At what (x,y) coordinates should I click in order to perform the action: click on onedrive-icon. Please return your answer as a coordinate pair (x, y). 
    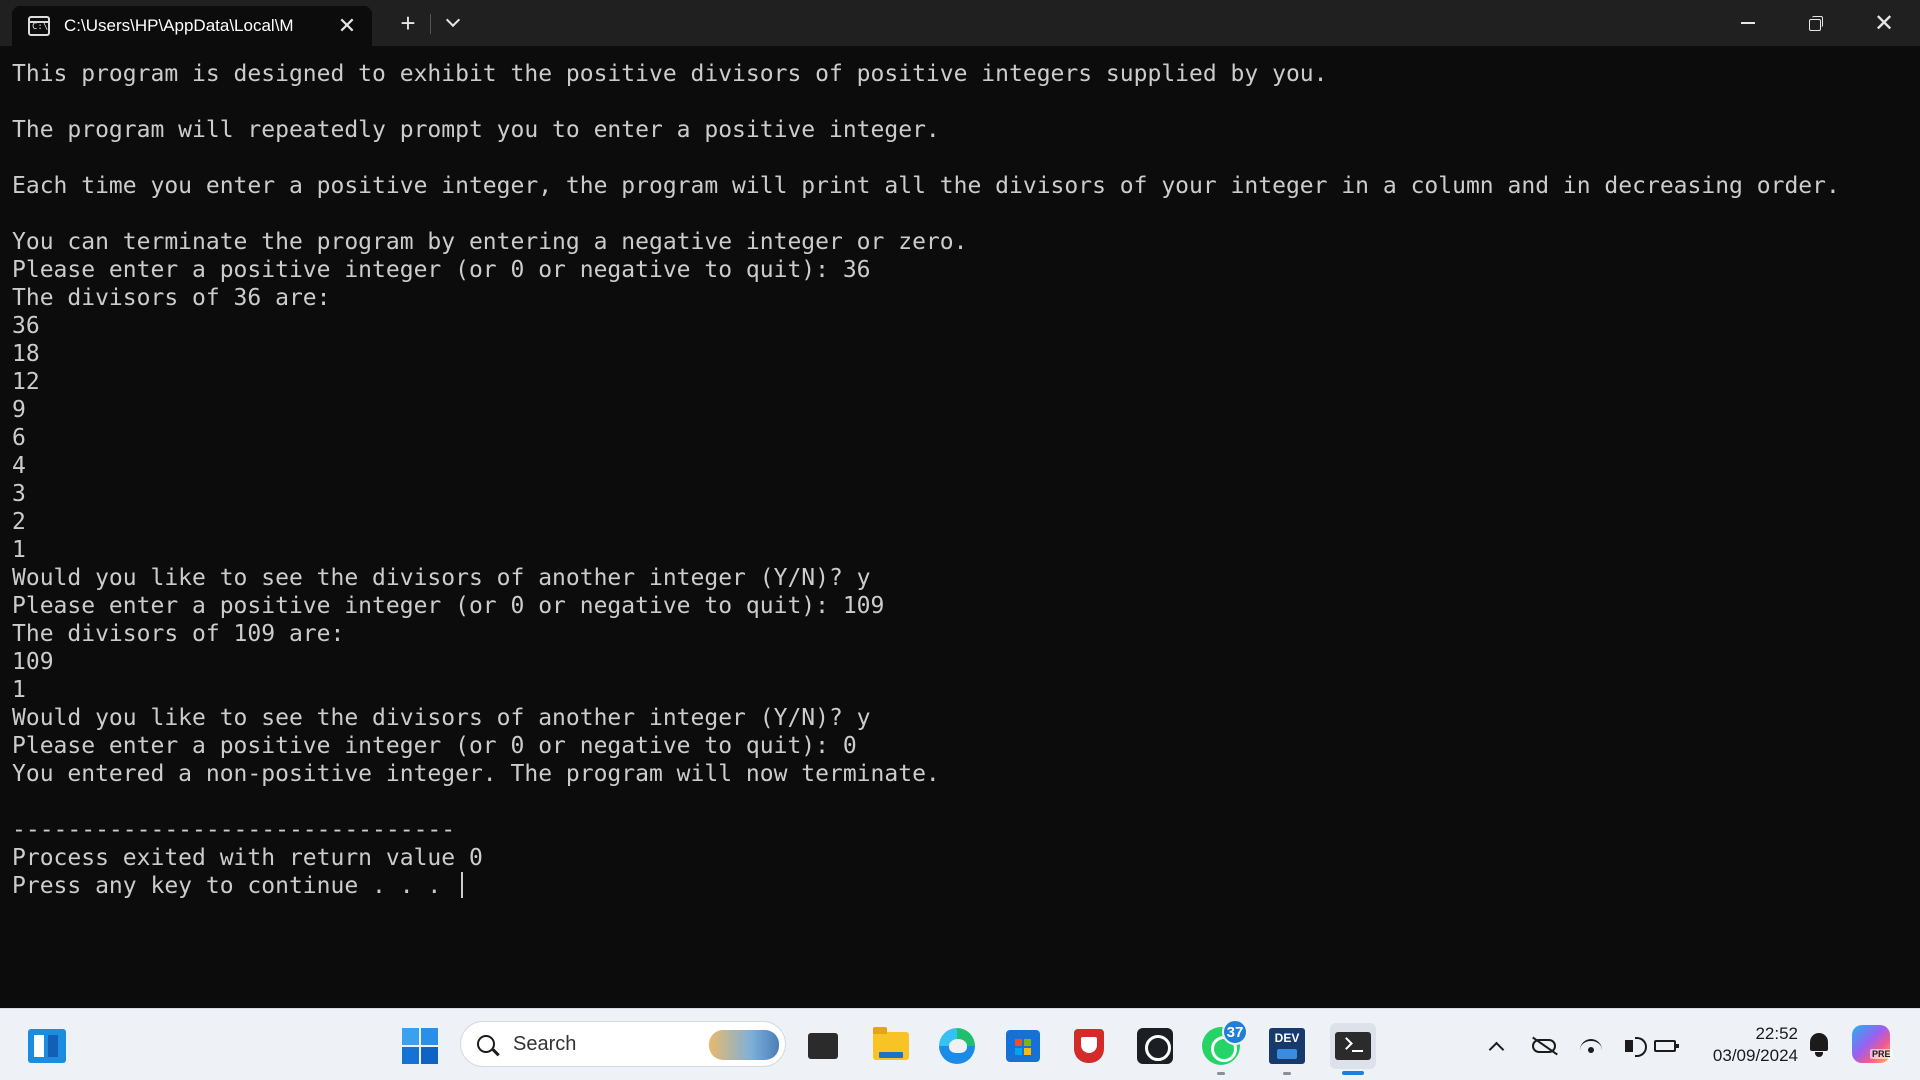
    Looking at the image, I should click on (1544, 1046).